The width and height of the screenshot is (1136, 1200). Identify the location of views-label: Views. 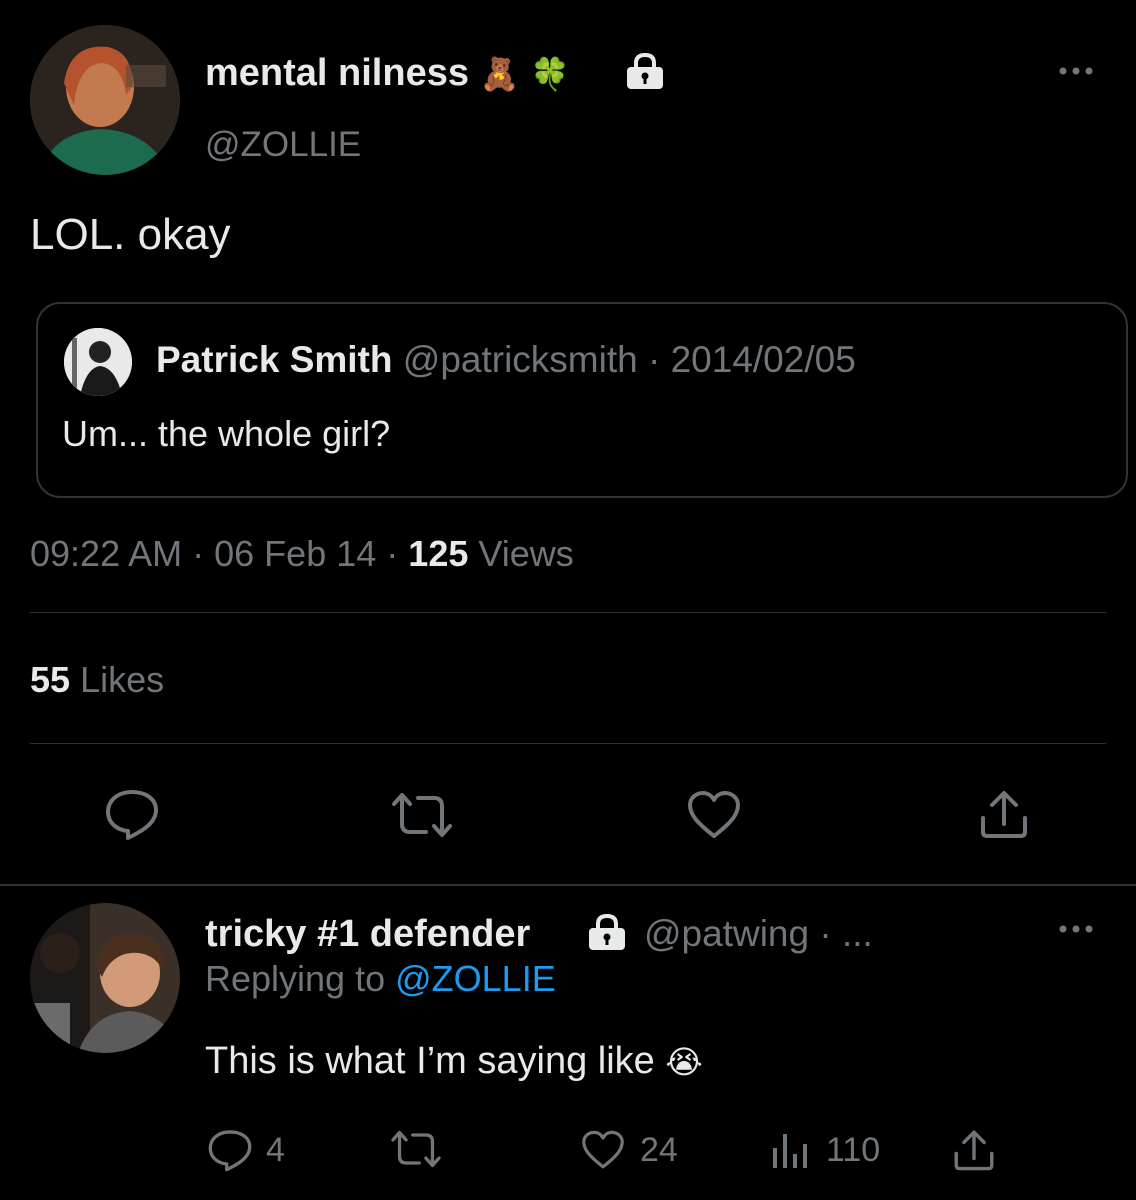
(526, 553).